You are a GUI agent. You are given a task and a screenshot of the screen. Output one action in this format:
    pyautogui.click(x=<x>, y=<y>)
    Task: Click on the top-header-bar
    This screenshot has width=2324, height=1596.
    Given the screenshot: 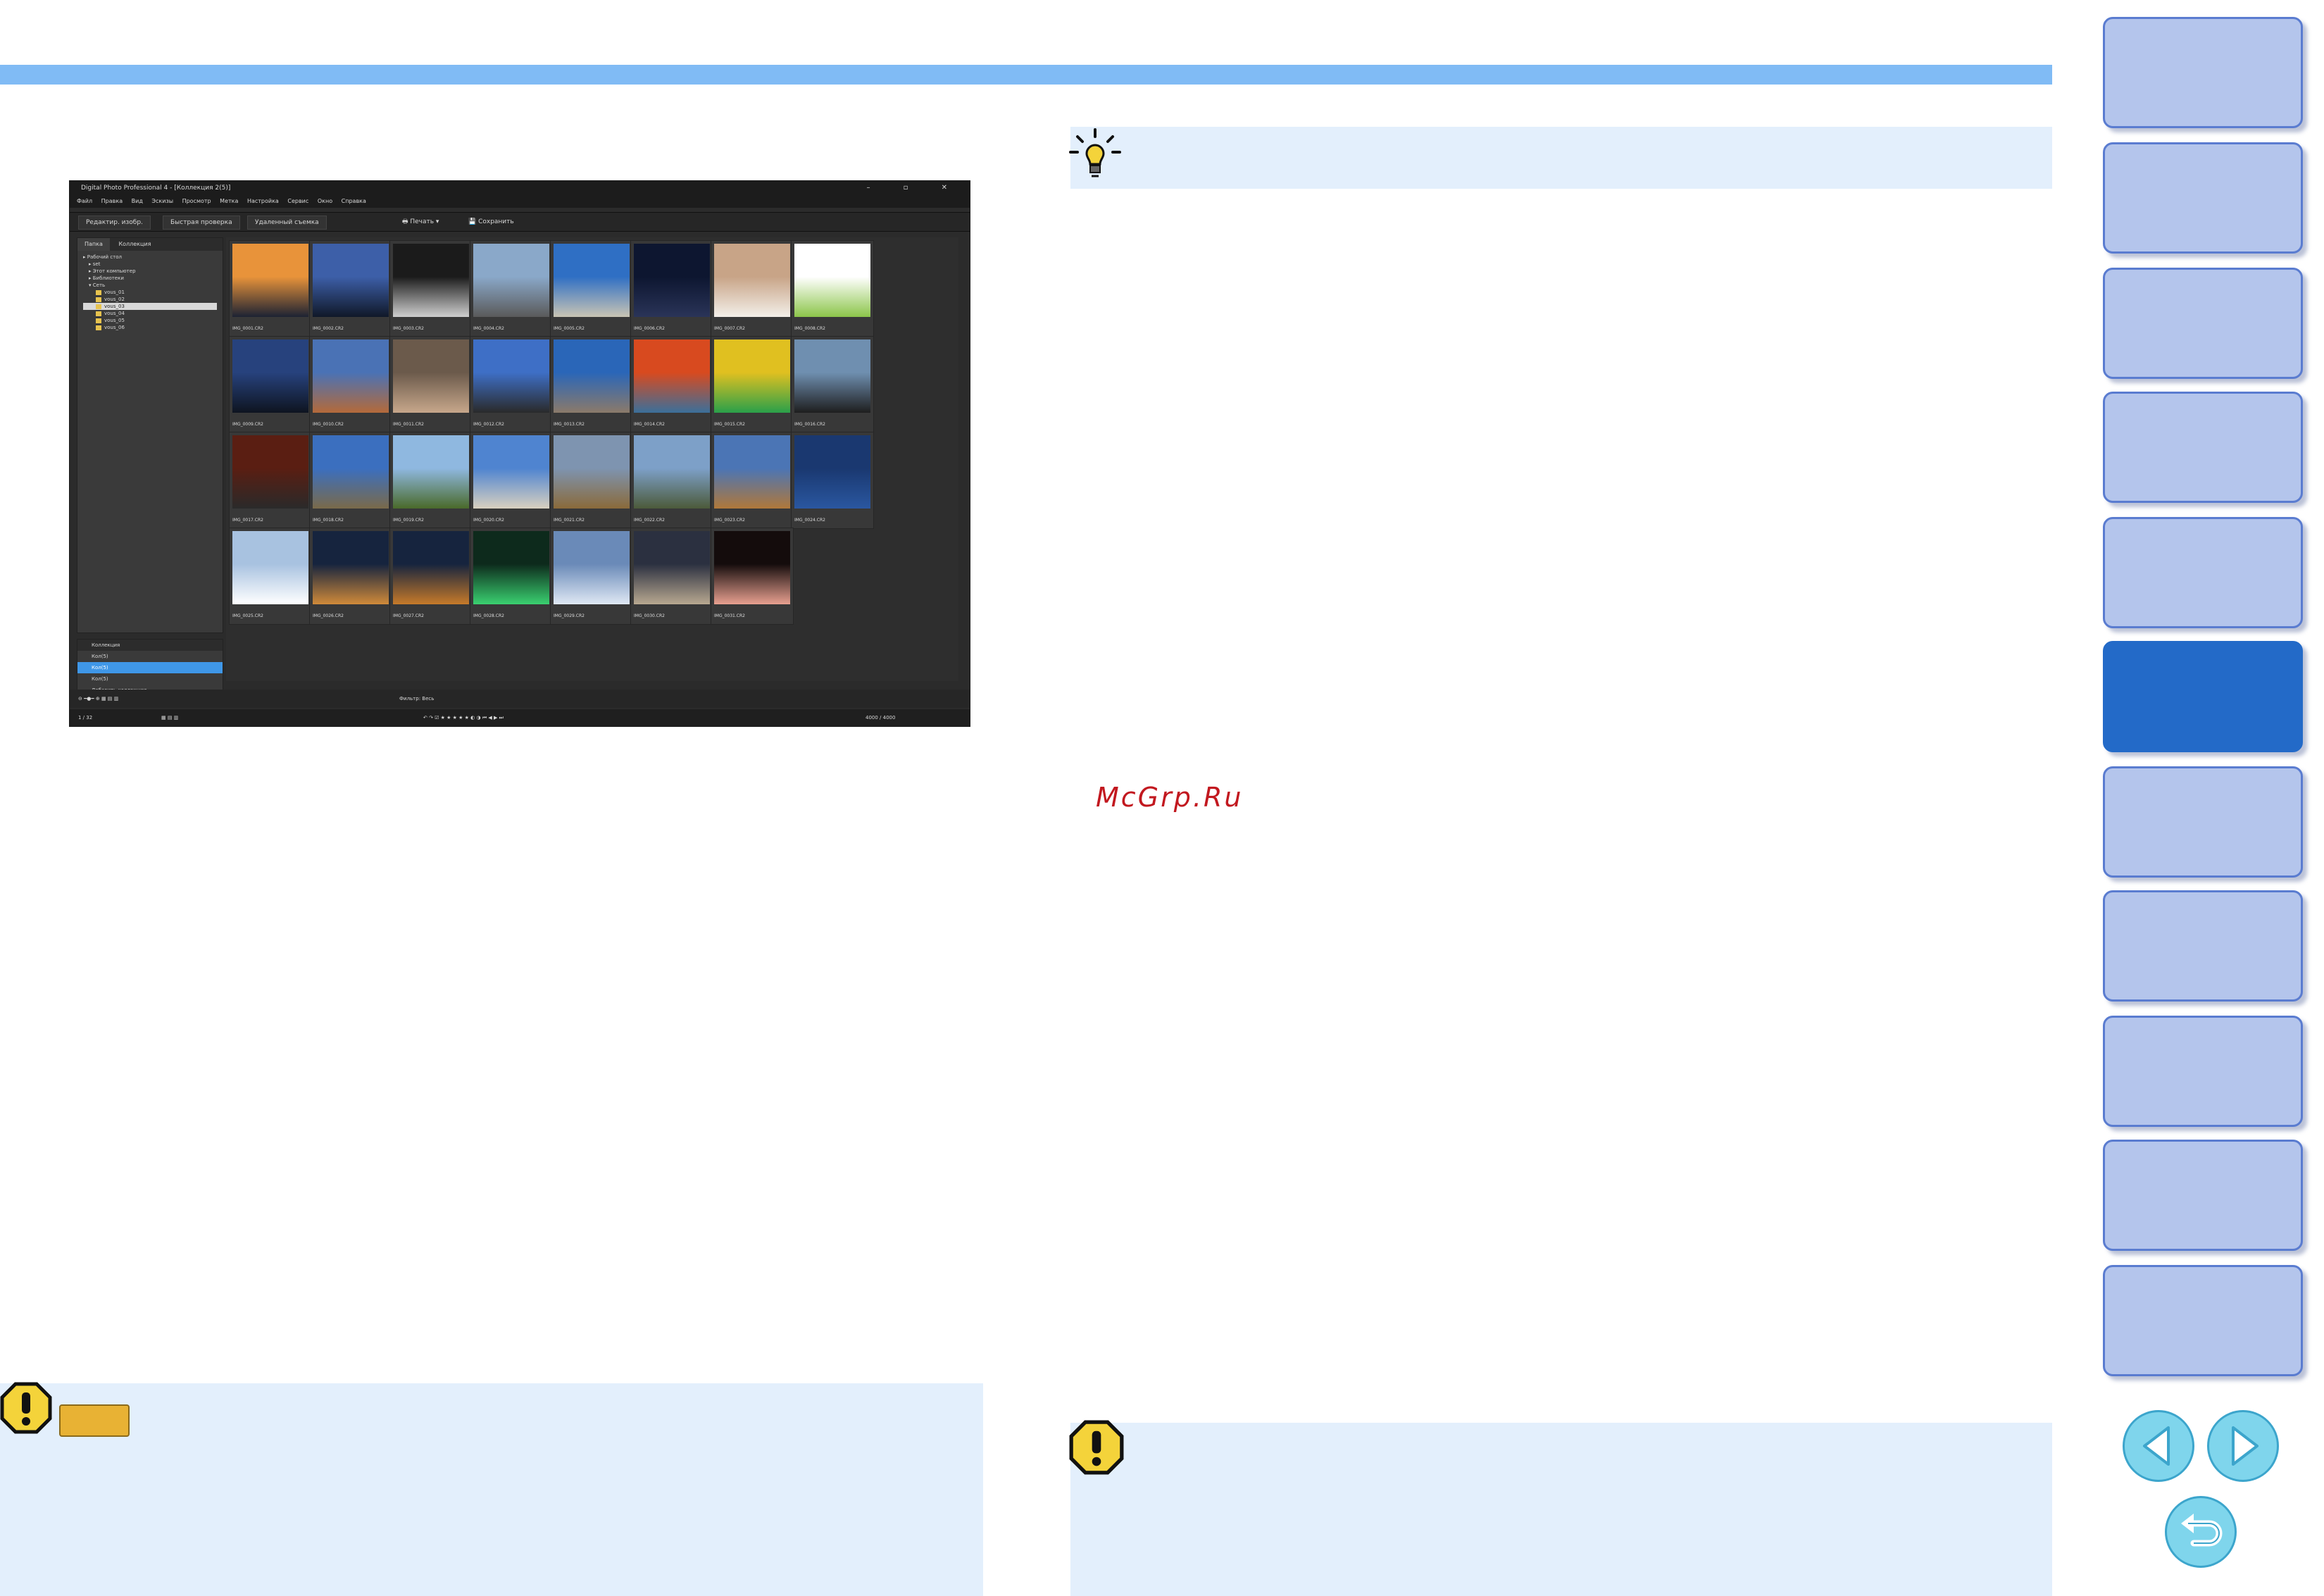 What is the action you would take?
    pyautogui.click(x=1026, y=75)
    